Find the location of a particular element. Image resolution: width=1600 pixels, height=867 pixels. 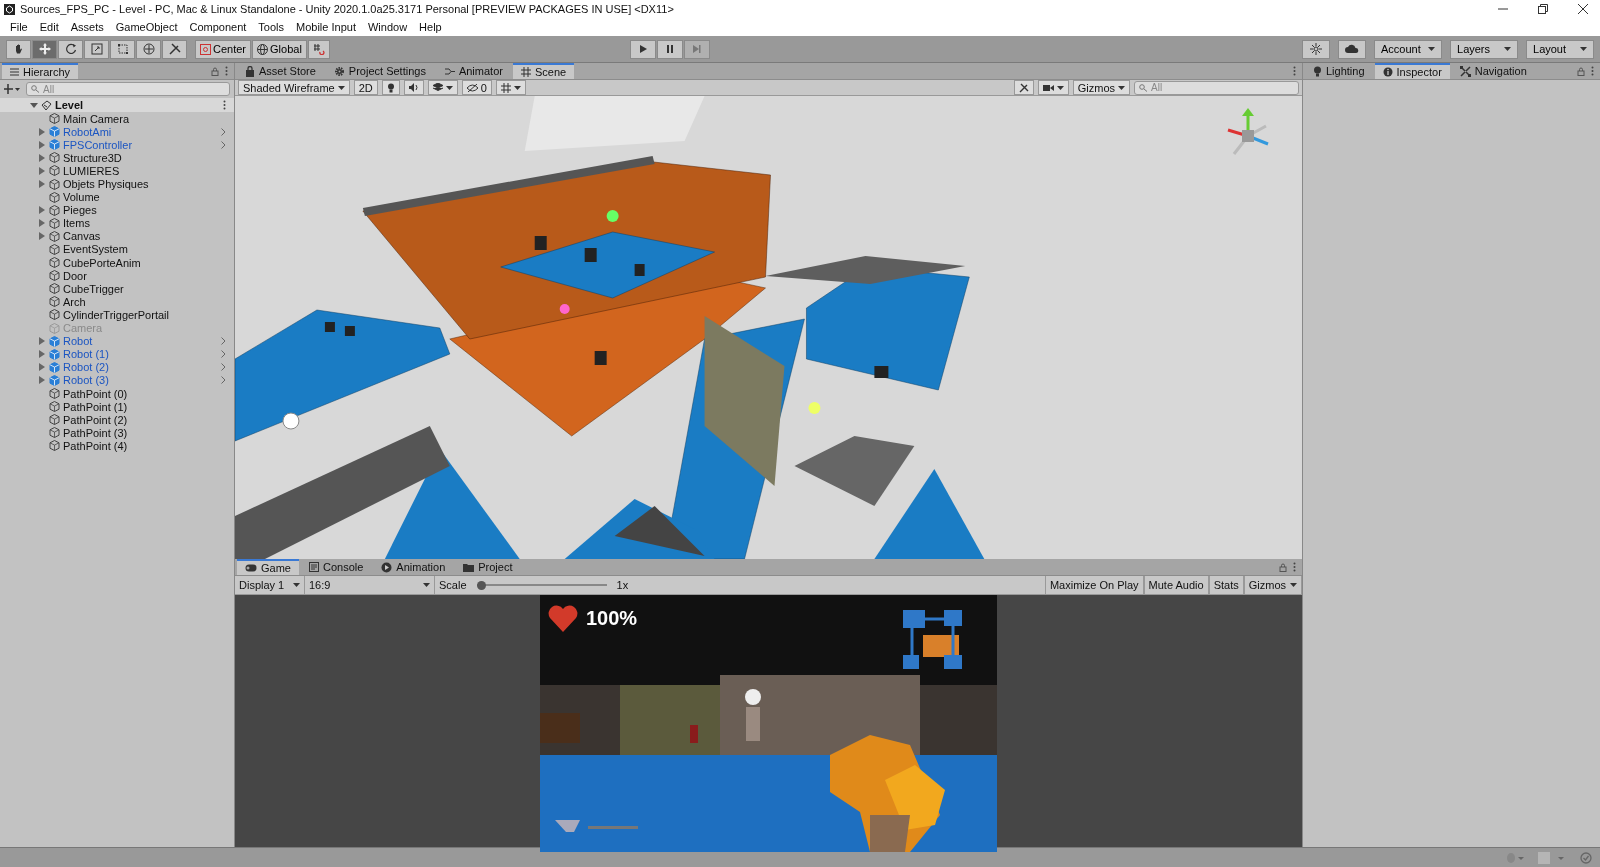

panel-tab: Animator is located at coordinates (473, 71).